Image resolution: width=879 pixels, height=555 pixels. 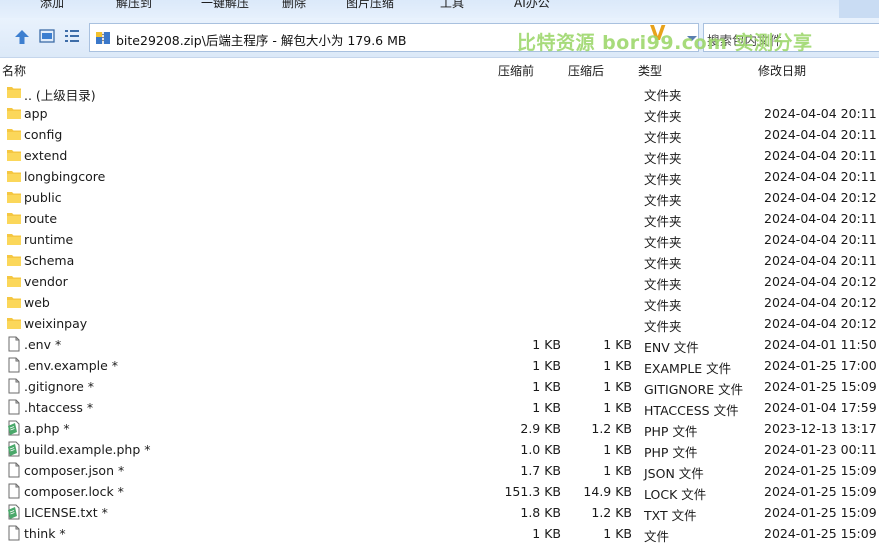 I want to click on file-name: .htaccess *, so click(x=59, y=407).